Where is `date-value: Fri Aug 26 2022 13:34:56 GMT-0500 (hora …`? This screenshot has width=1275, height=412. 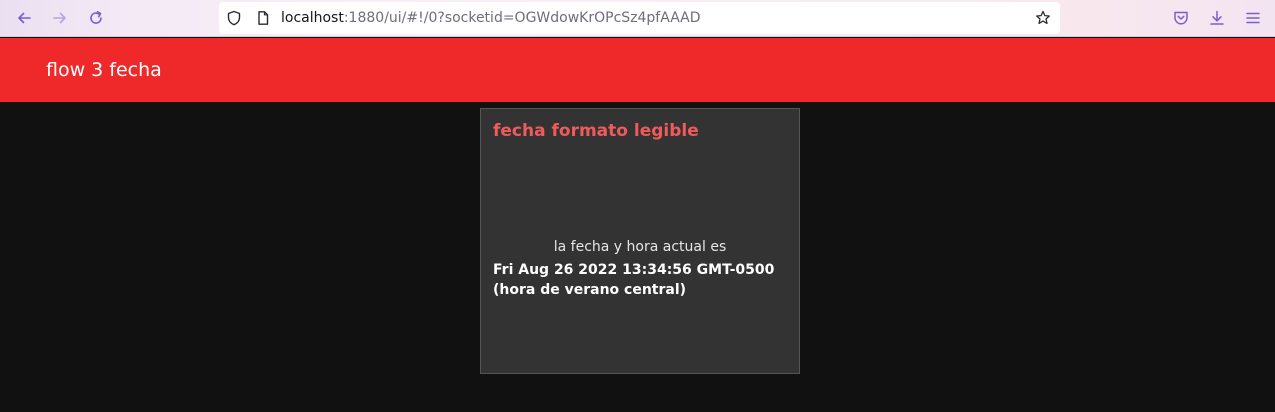
date-value: Fri Aug 26 2022 13:34:56 GMT-0500 (hora … is located at coordinates (634, 280).